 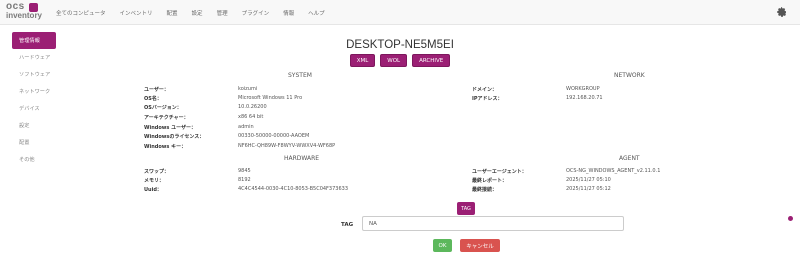 I want to click on system-label-windows-license: Windowsのライセンス：, so click(x=174, y=137).